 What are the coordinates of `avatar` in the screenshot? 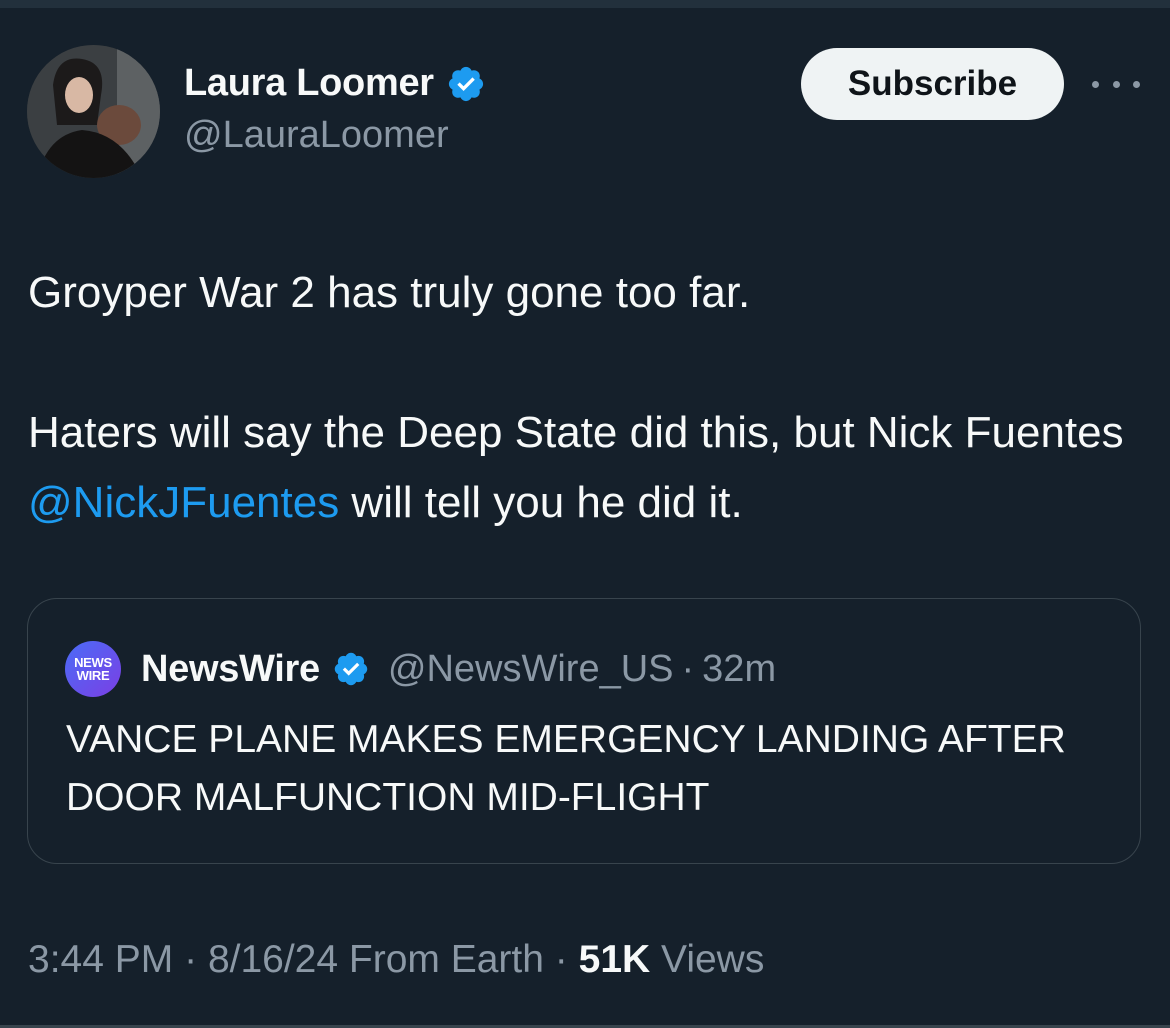 It's located at (93, 111).